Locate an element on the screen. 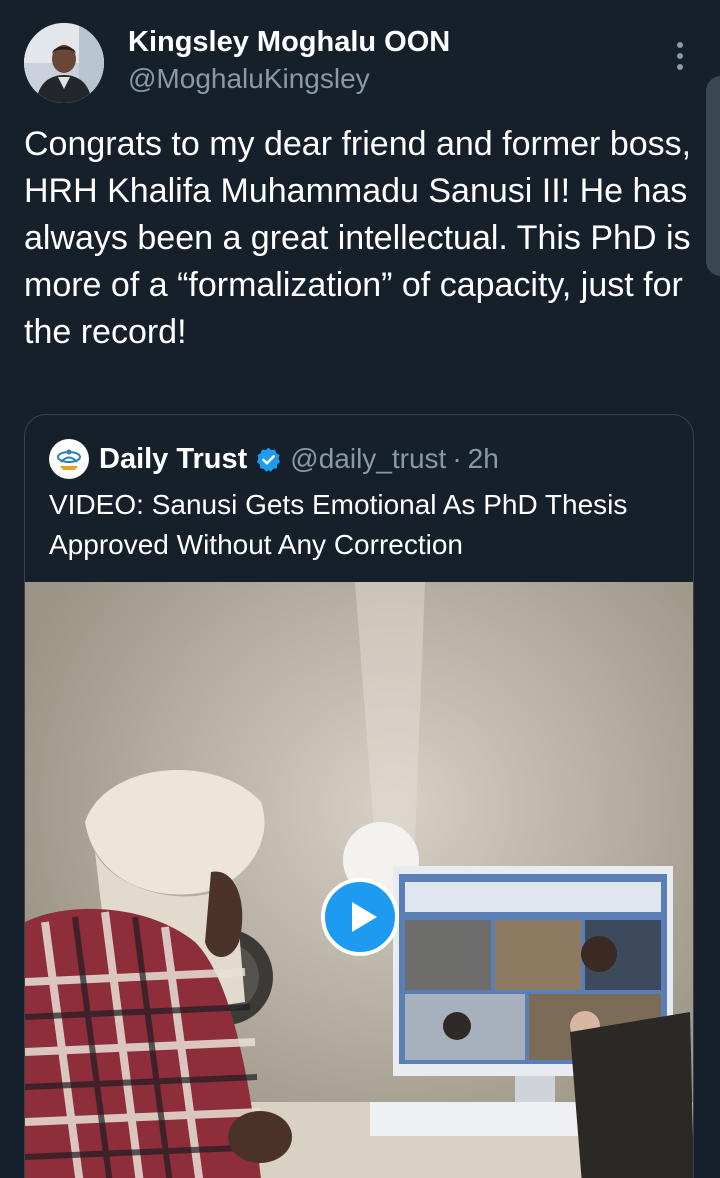 This screenshot has width=720, height=1178. verified-badge-icon is located at coordinates (269, 459).